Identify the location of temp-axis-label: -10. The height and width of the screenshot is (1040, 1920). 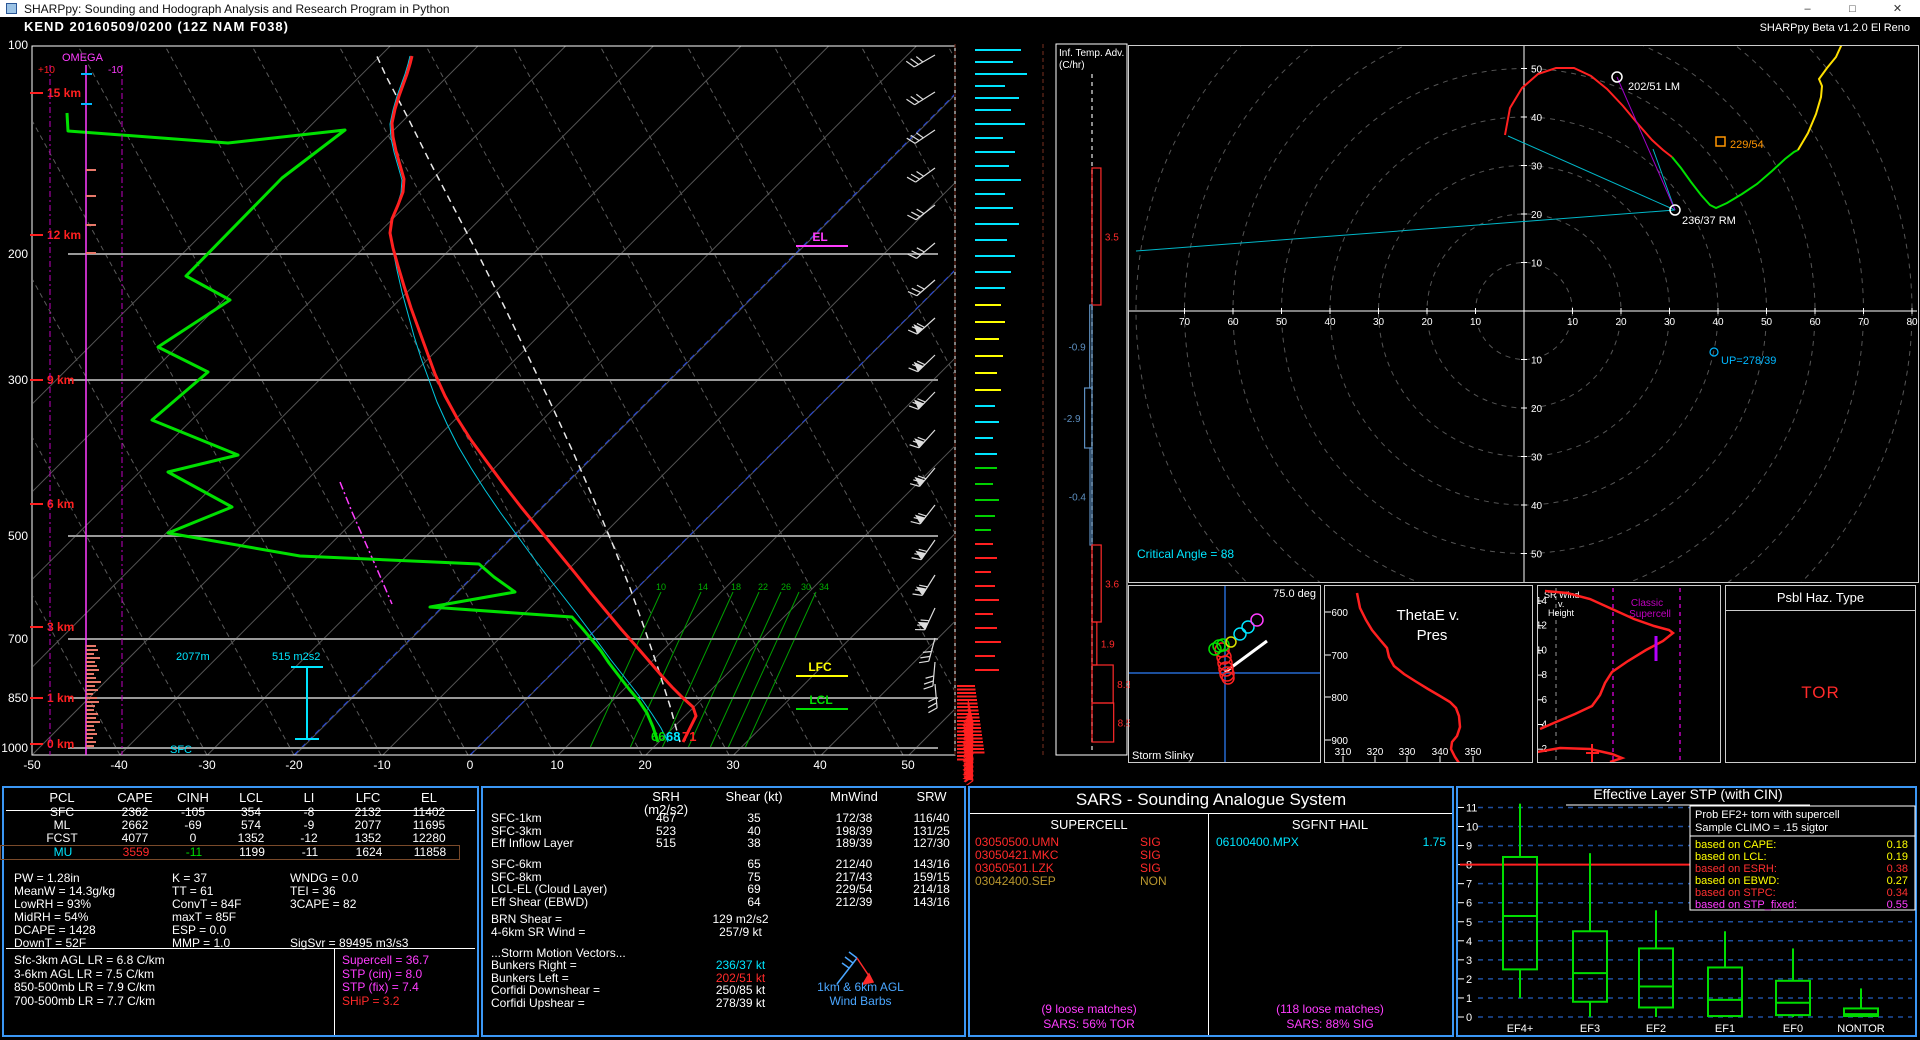
(382, 765).